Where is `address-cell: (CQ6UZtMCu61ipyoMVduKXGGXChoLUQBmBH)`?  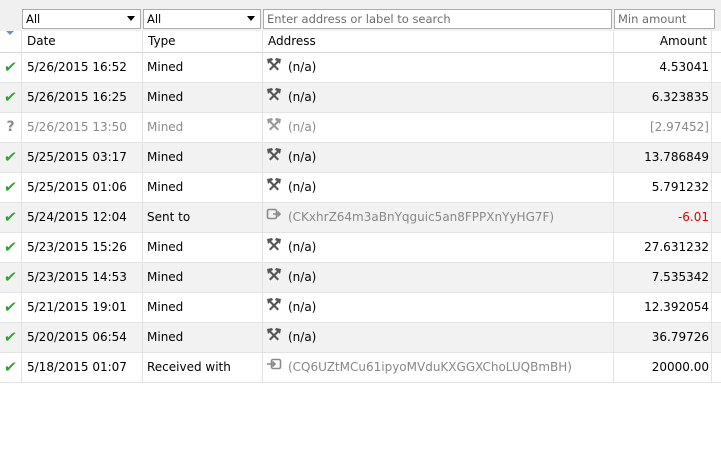 address-cell: (CQ6UZtMCu61ipyoMVduKXGGXChoLUQBmBH) is located at coordinates (438, 368).